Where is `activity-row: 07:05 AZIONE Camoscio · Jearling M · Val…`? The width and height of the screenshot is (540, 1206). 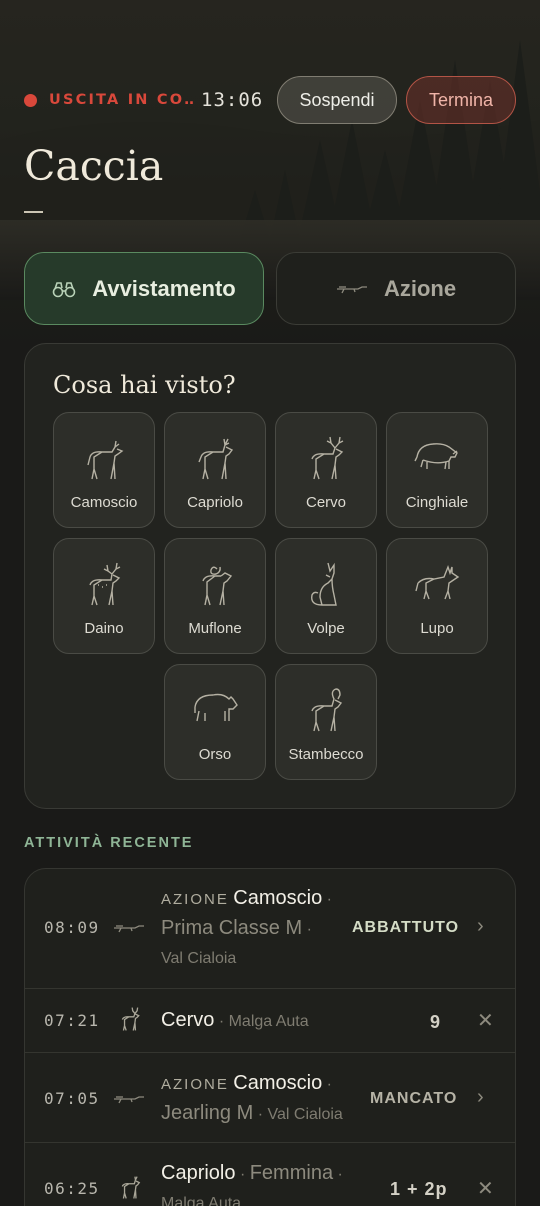
activity-row: 07:05 AZIONE Camoscio · Jearling M · Val… is located at coordinates (270, 1098).